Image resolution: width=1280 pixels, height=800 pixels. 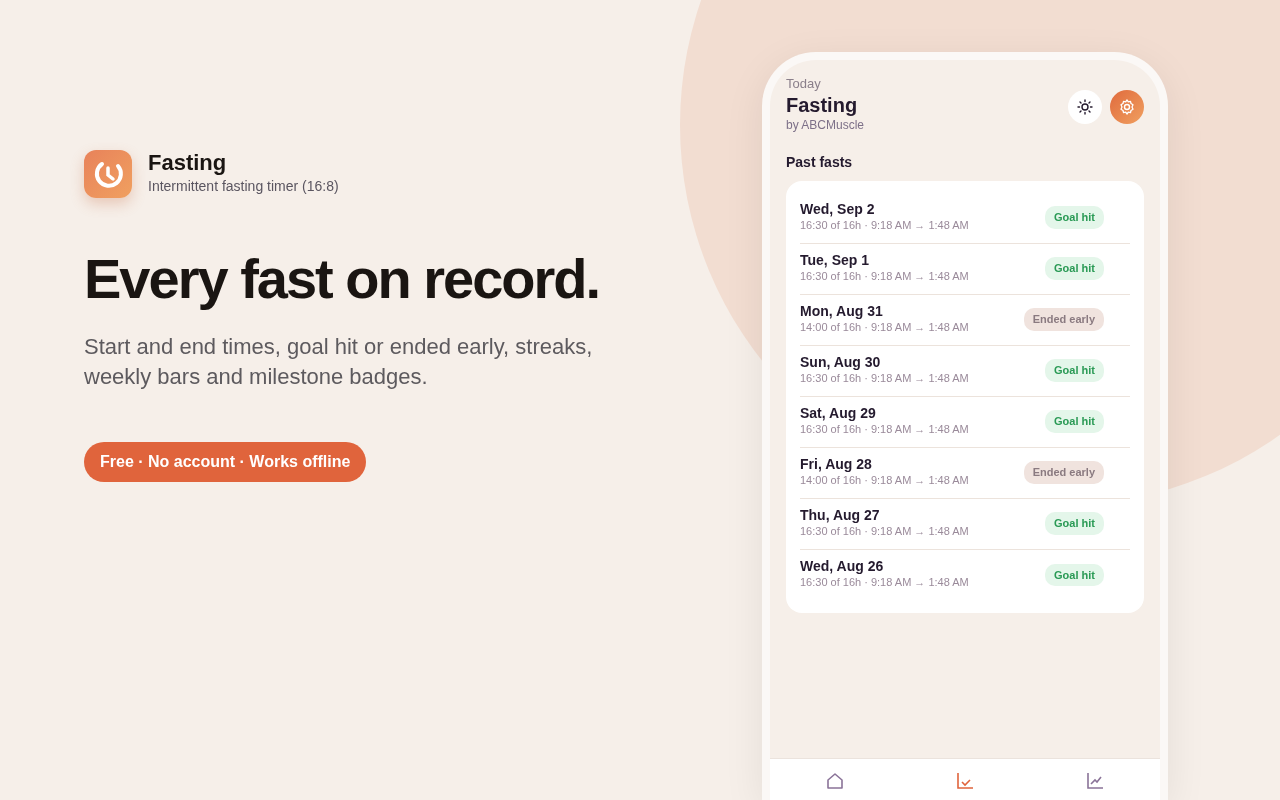 What do you see at coordinates (339, 361) in the screenshot?
I see `description: Start and end times, goal hit or ended early, streaks, weekly bars and milestone badges.` at bounding box center [339, 361].